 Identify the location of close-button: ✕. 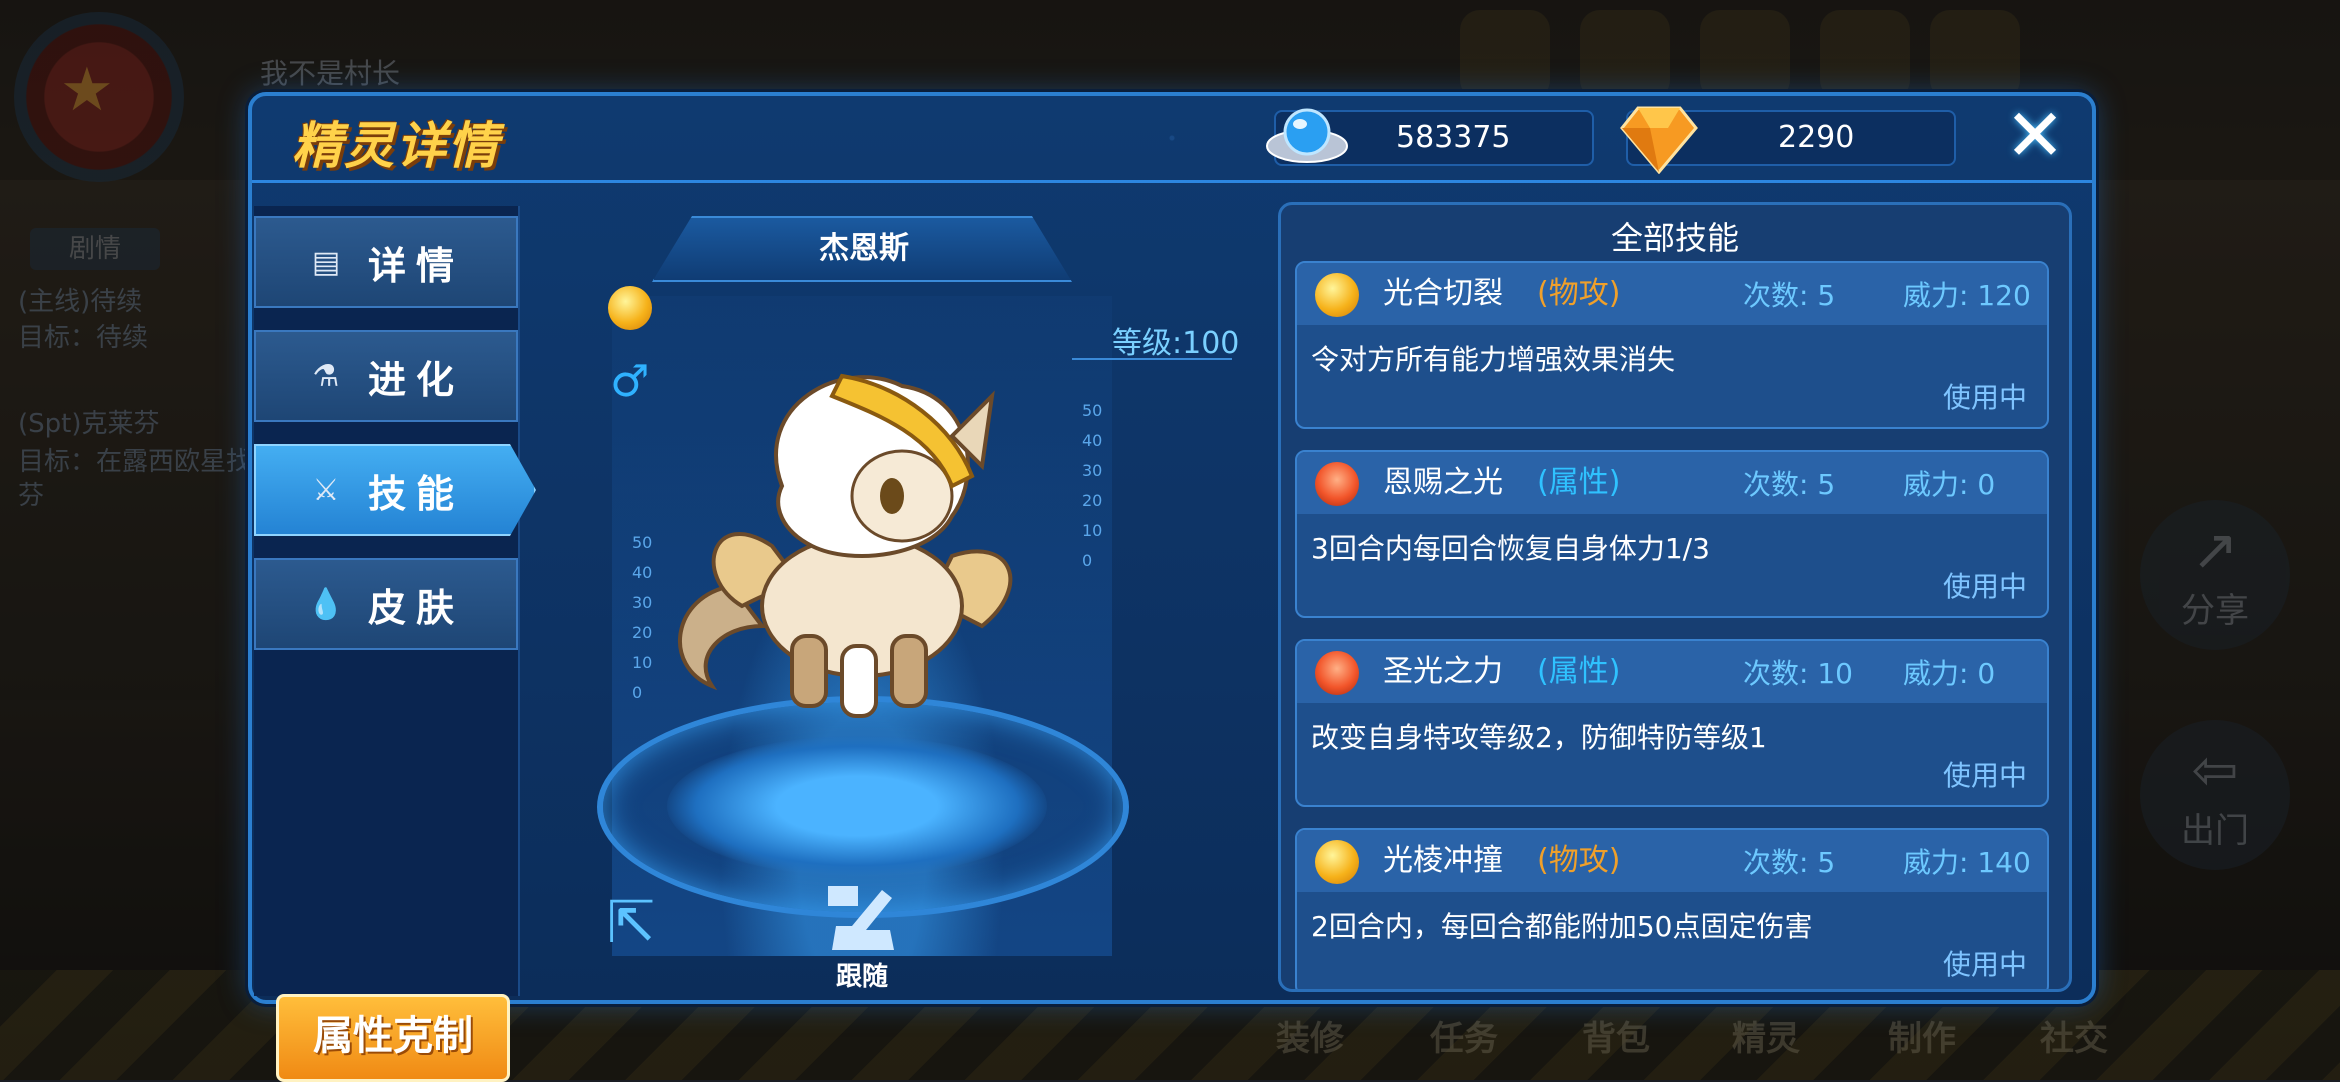
(2035, 135).